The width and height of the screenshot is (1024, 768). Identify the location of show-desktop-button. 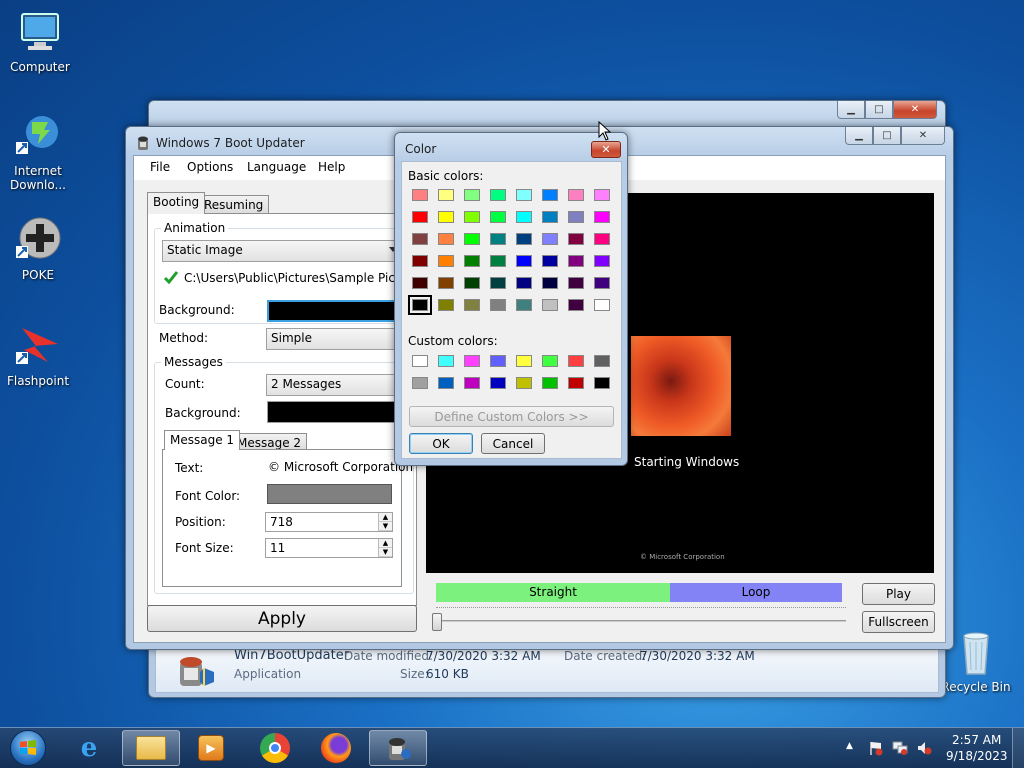
(1018, 748).